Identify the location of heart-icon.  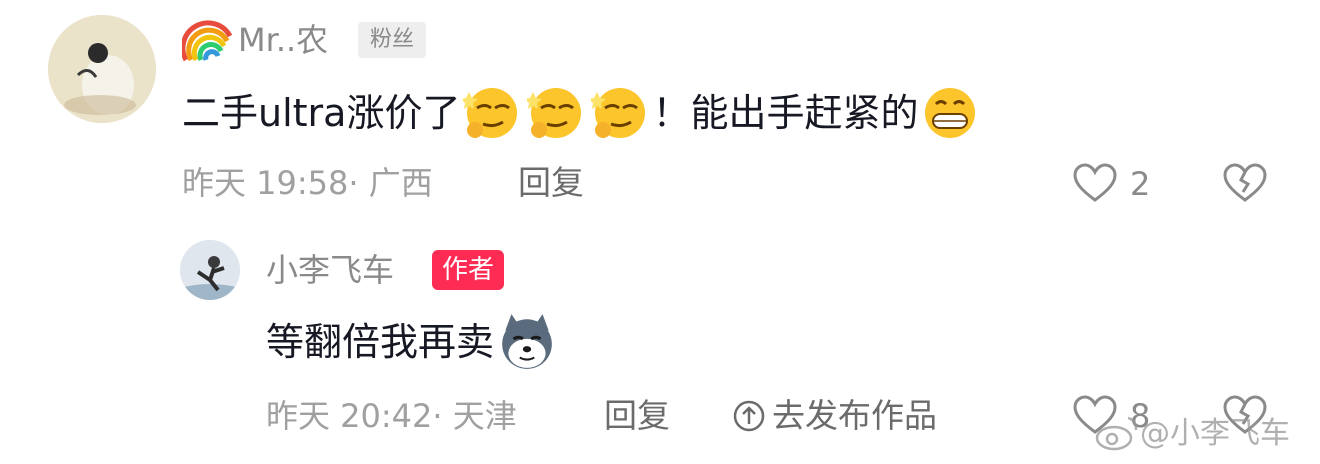
(1095, 182).